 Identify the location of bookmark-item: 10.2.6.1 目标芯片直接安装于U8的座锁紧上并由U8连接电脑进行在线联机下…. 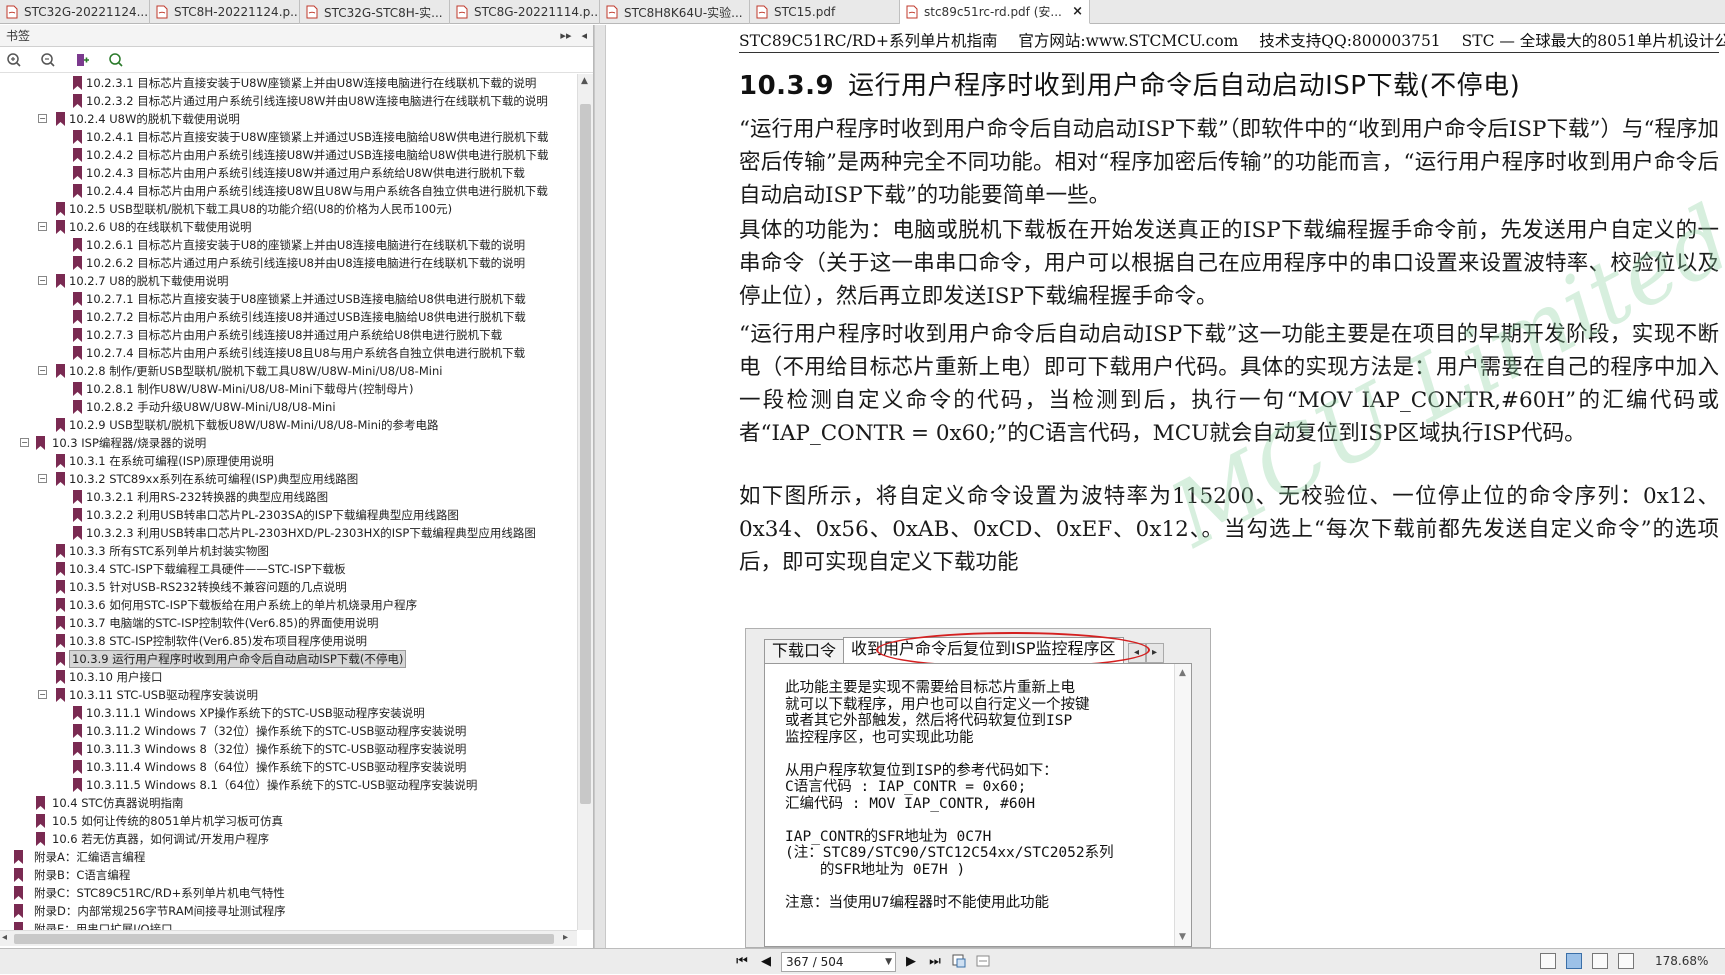
(288, 245).